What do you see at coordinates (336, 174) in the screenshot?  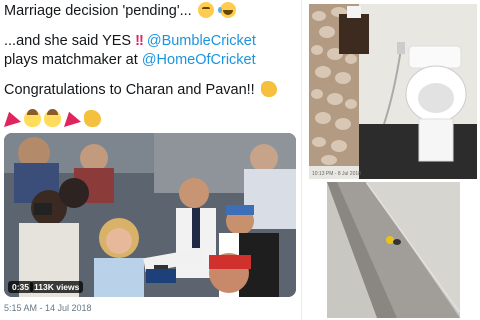 I see `photo-timestamp: 10:13 PM - 8 Jul 2018` at bounding box center [336, 174].